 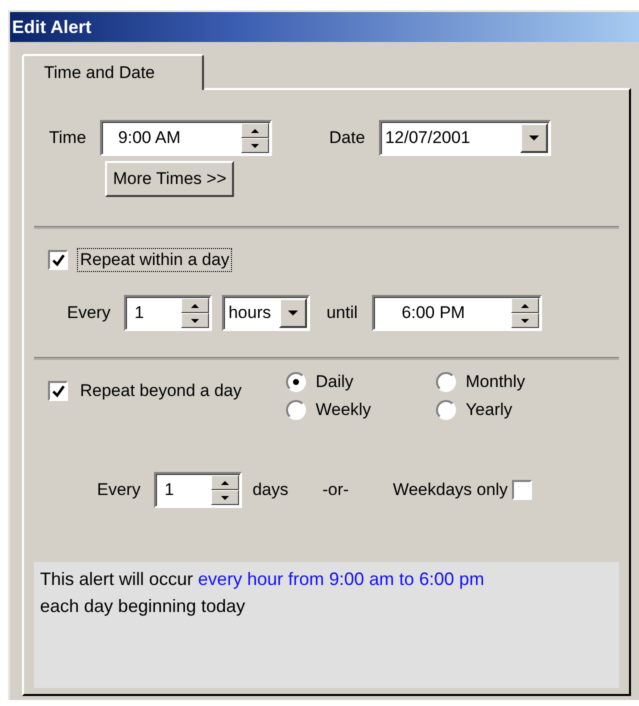 I want to click on field-label: until, so click(x=342, y=313).